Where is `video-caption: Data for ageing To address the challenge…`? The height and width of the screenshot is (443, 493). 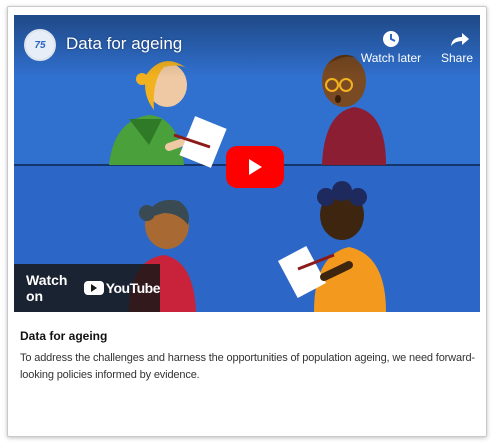 video-caption: Data for ageing To address the challenge… is located at coordinates (255, 356).